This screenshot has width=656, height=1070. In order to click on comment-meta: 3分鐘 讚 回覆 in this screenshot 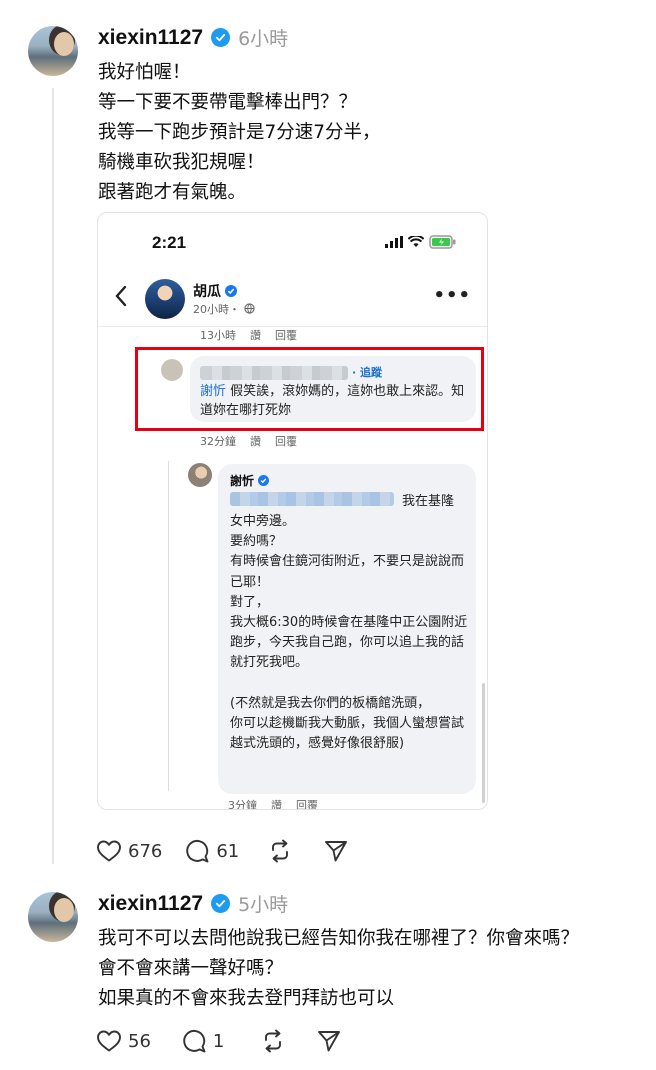, I will do `click(273, 803)`.